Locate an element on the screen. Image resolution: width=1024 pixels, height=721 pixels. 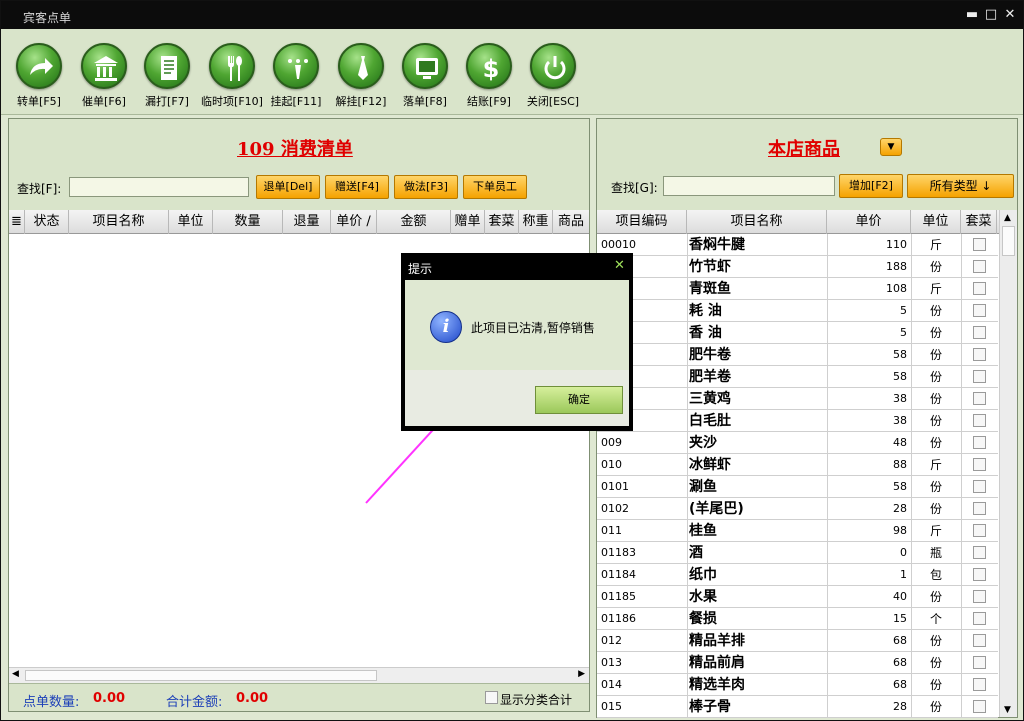
info-icon: i is located at coordinates (446, 327).